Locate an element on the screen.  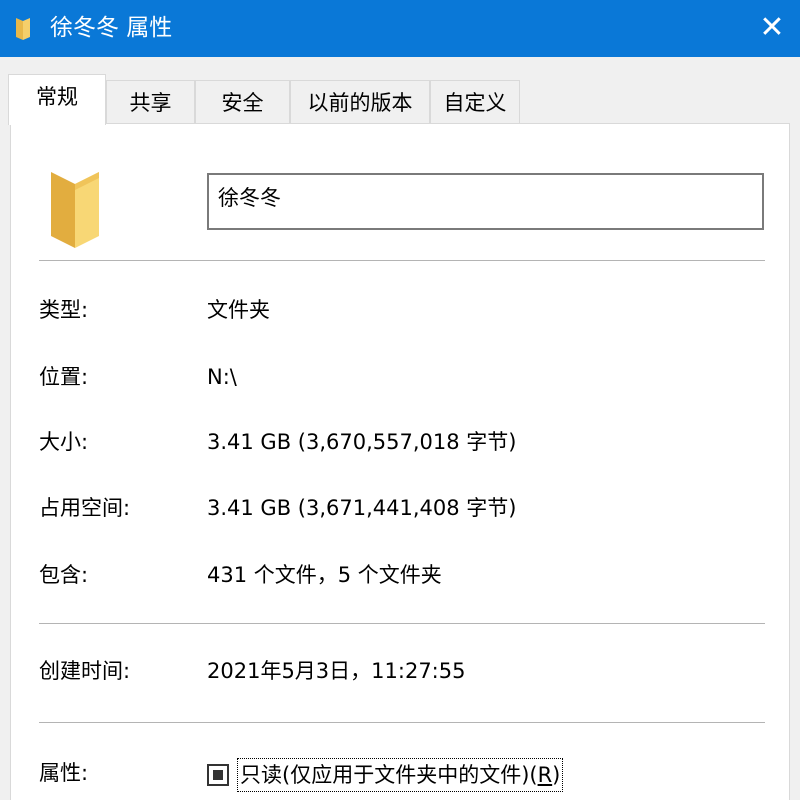
disk-size-label: 占用空间: is located at coordinates (85, 508).